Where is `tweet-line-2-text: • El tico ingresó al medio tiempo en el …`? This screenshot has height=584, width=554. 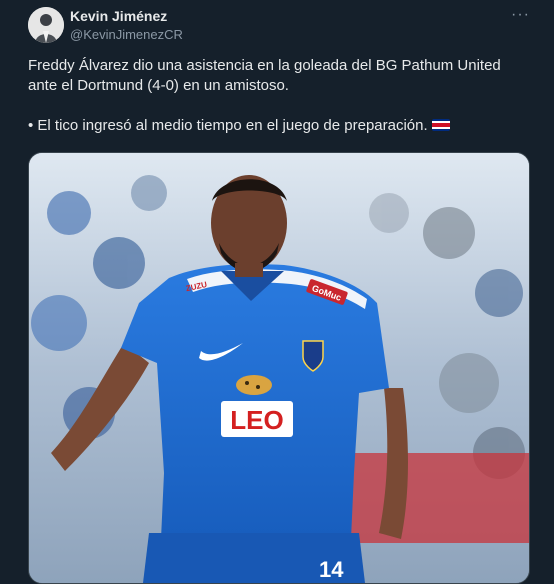 tweet-line-2-text: • El tico ingresó al medio tiempo en el … is located at coordinates (228, 125).